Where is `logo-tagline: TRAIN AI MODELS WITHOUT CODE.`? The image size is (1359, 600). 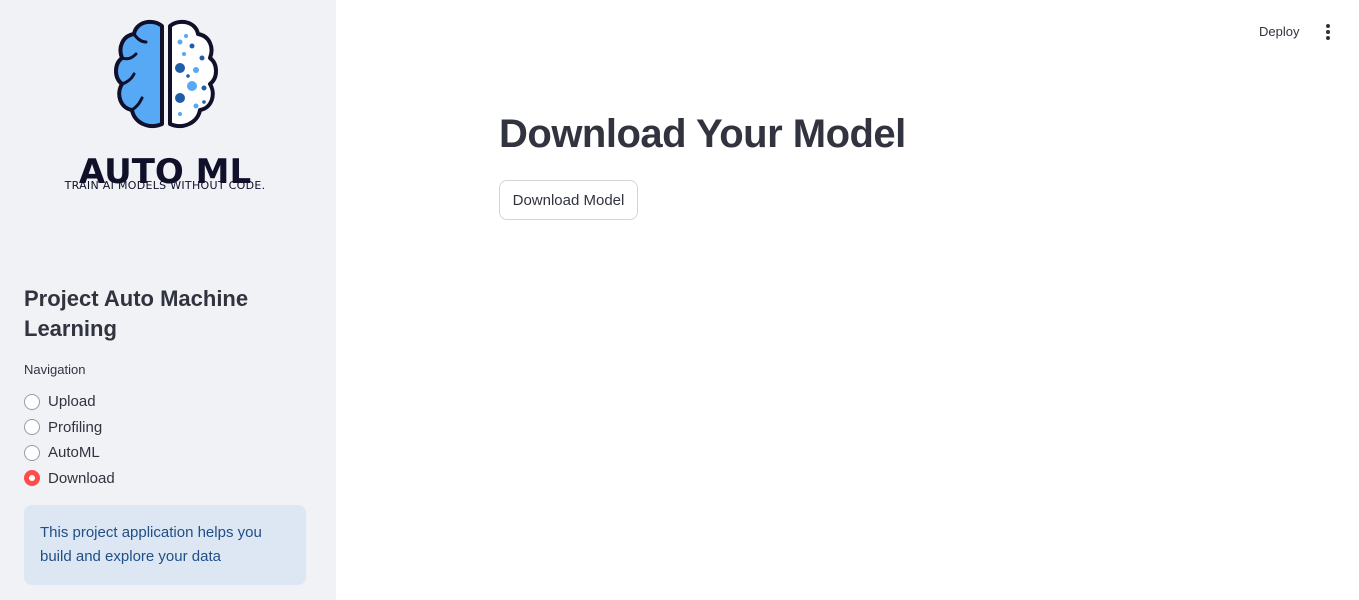 logo-tagline: TRAIN AI MODELS WITHOUT CODE. is located at coordinates (165, 185).